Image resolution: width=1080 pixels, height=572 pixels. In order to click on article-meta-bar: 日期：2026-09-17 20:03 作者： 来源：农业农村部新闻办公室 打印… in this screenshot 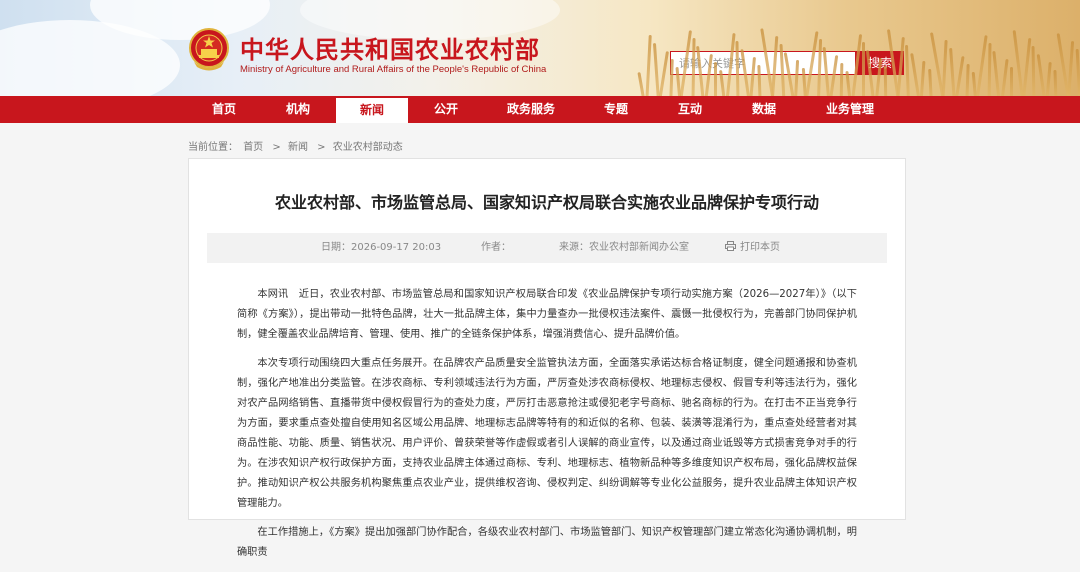, I will do `click(547, 248)`.